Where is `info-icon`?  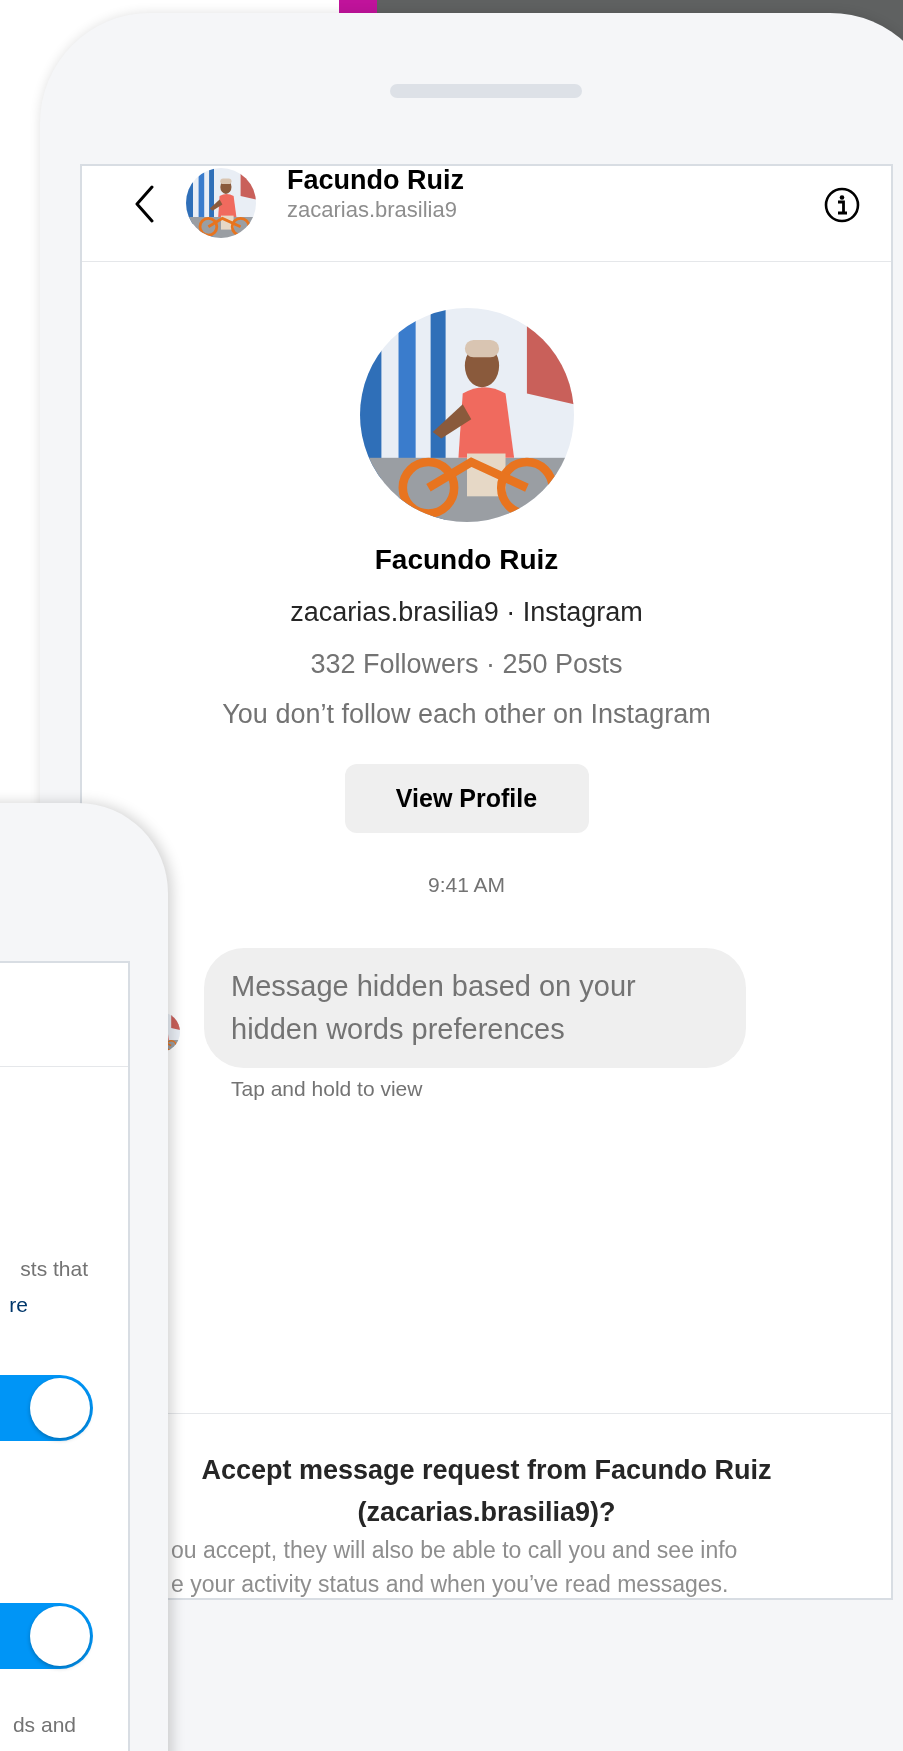 info-icon is located at coordinates (842, 205).